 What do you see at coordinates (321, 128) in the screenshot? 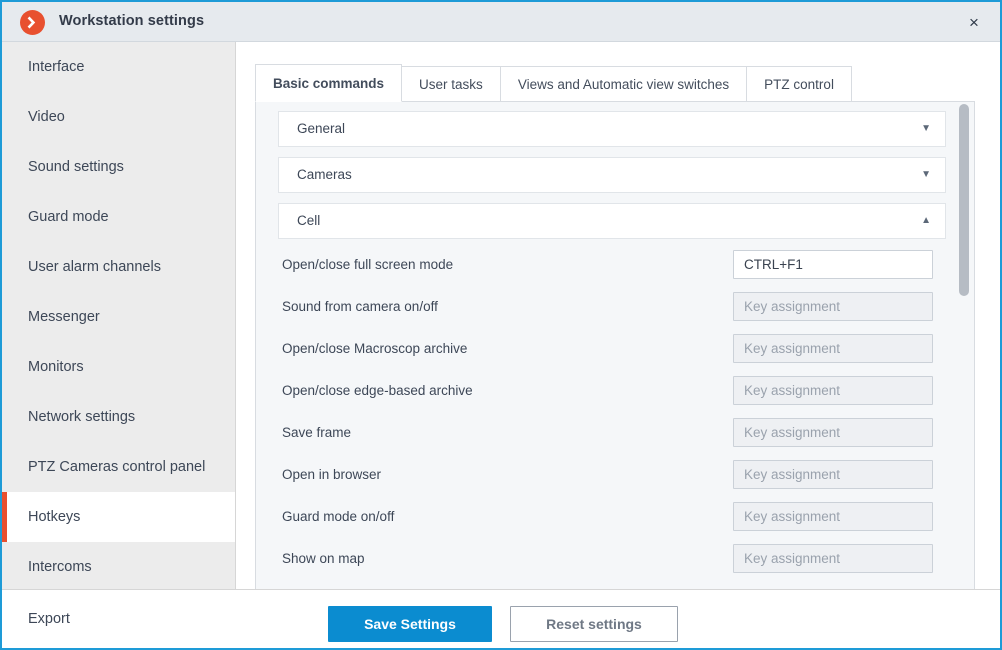
I see `group-label: General` at bounding box center [321, 128].